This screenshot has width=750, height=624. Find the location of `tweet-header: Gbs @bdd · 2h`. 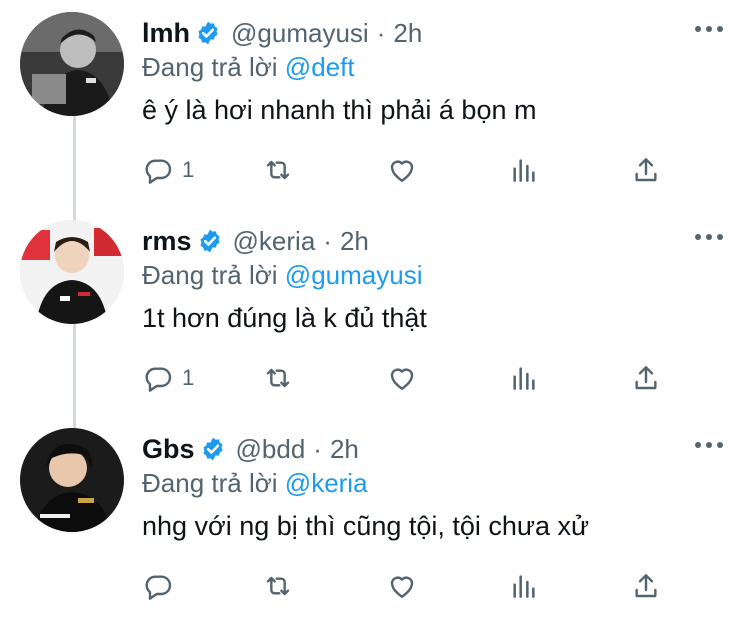

tweet-header: Gbs @bdd · 2h is located at coordinates (250, 449).